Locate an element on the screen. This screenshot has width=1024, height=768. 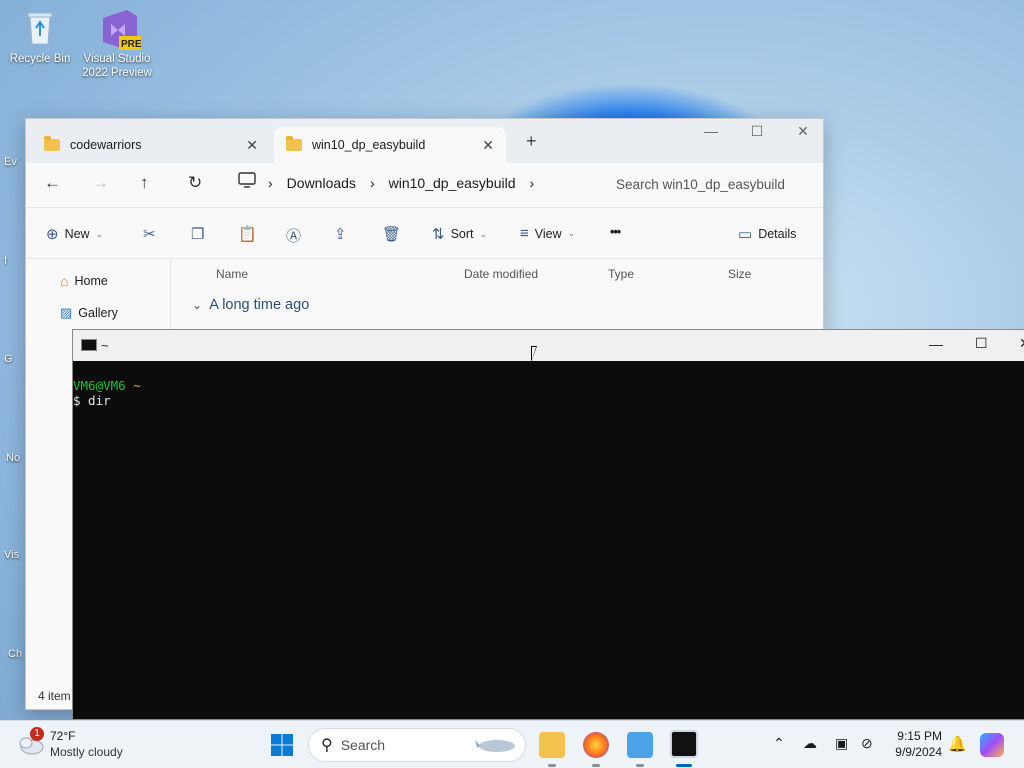
new-label: New is located at coordinates (77, 234).